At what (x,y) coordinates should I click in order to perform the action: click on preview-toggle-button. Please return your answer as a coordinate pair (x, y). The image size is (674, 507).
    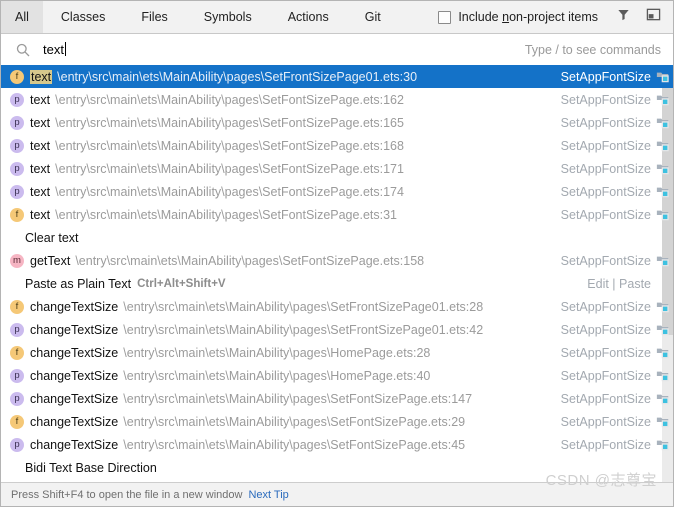
    Looking at the image, I should click on (653, 17).